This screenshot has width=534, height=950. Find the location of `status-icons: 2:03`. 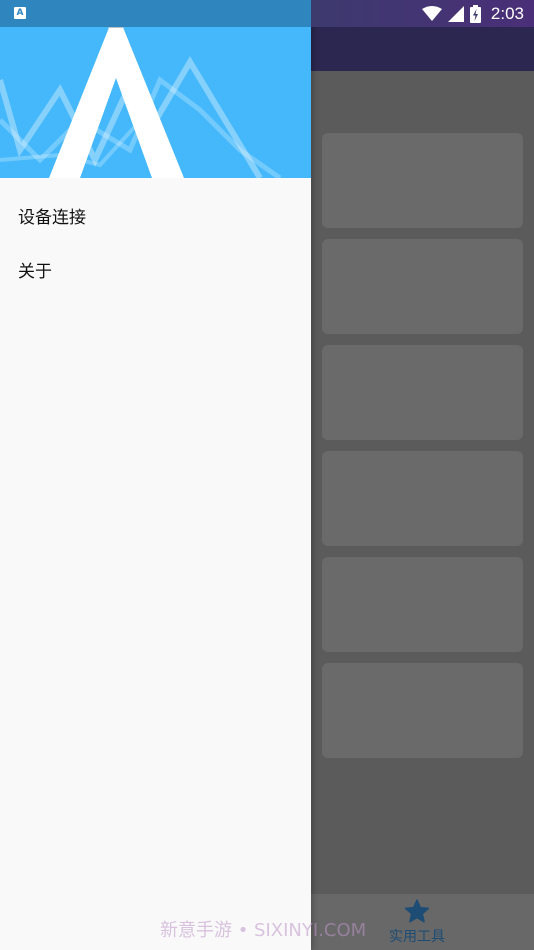

status-icons: 2:03 is located at coordinates (472, 14).